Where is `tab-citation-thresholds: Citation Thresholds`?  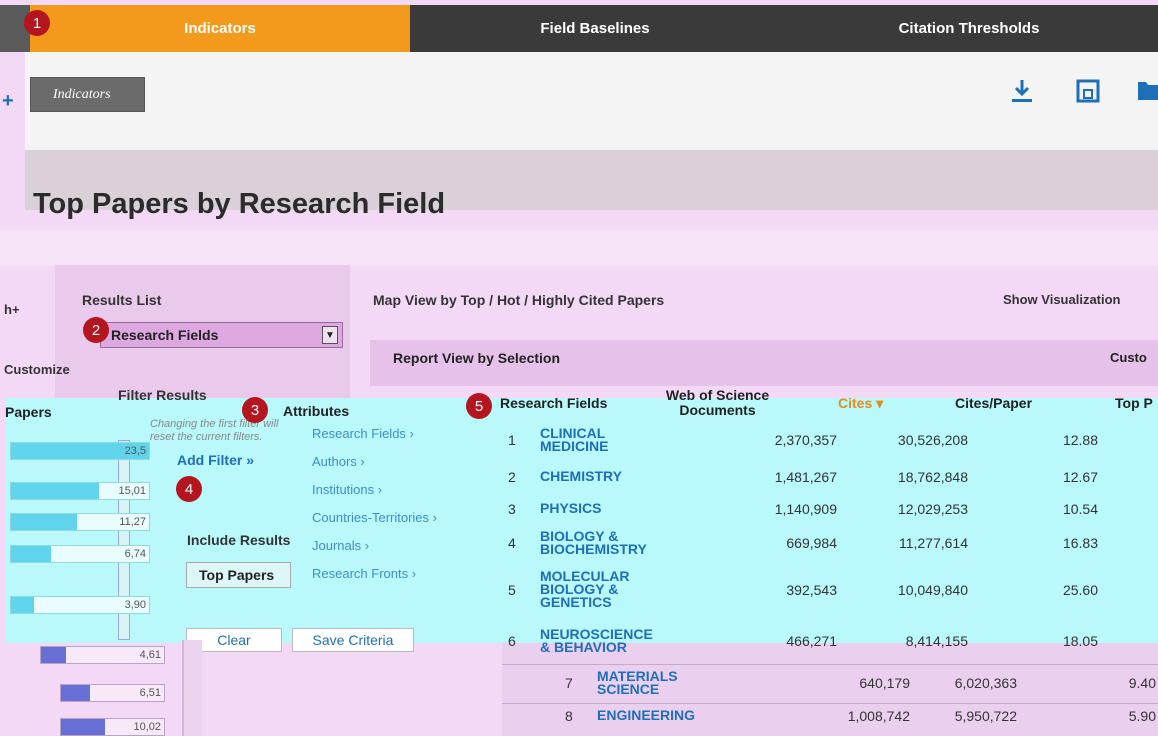 tab-citation-thresholds: Citation Thresholds is located at coordinates (969, 28).